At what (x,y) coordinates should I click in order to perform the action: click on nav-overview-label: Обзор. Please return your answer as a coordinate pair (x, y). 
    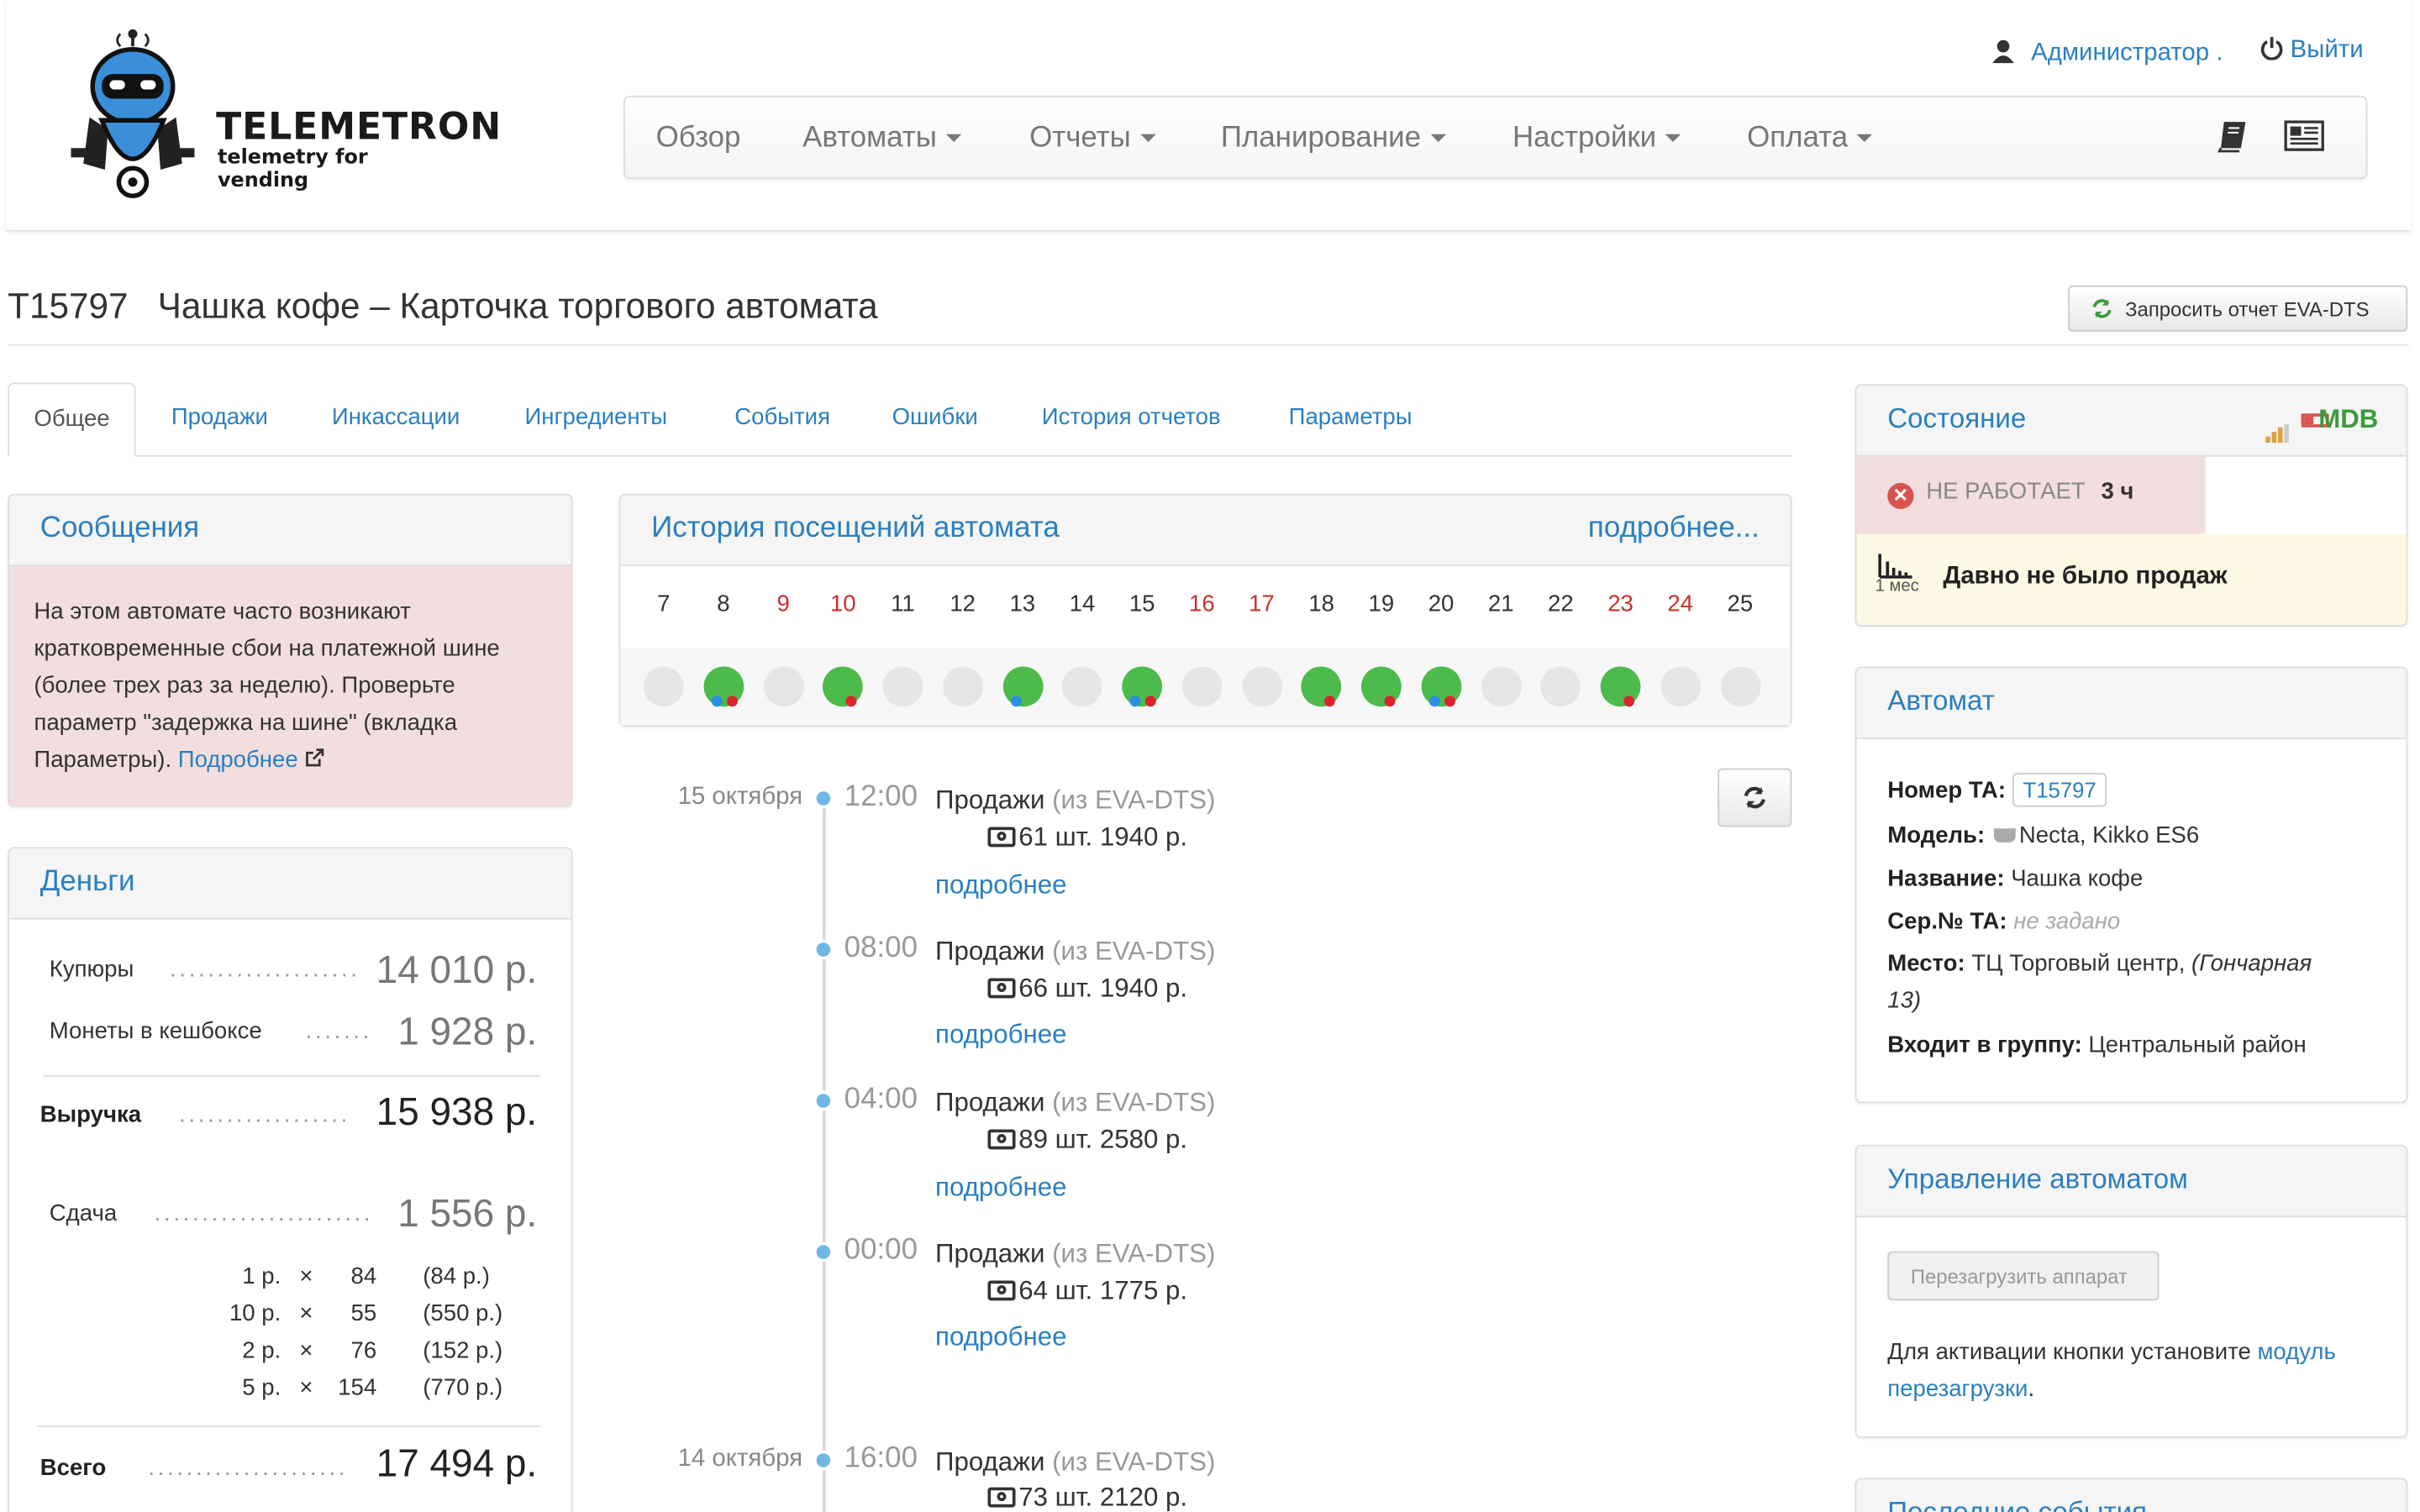
    Looking at the image, I should click on (698, 138).